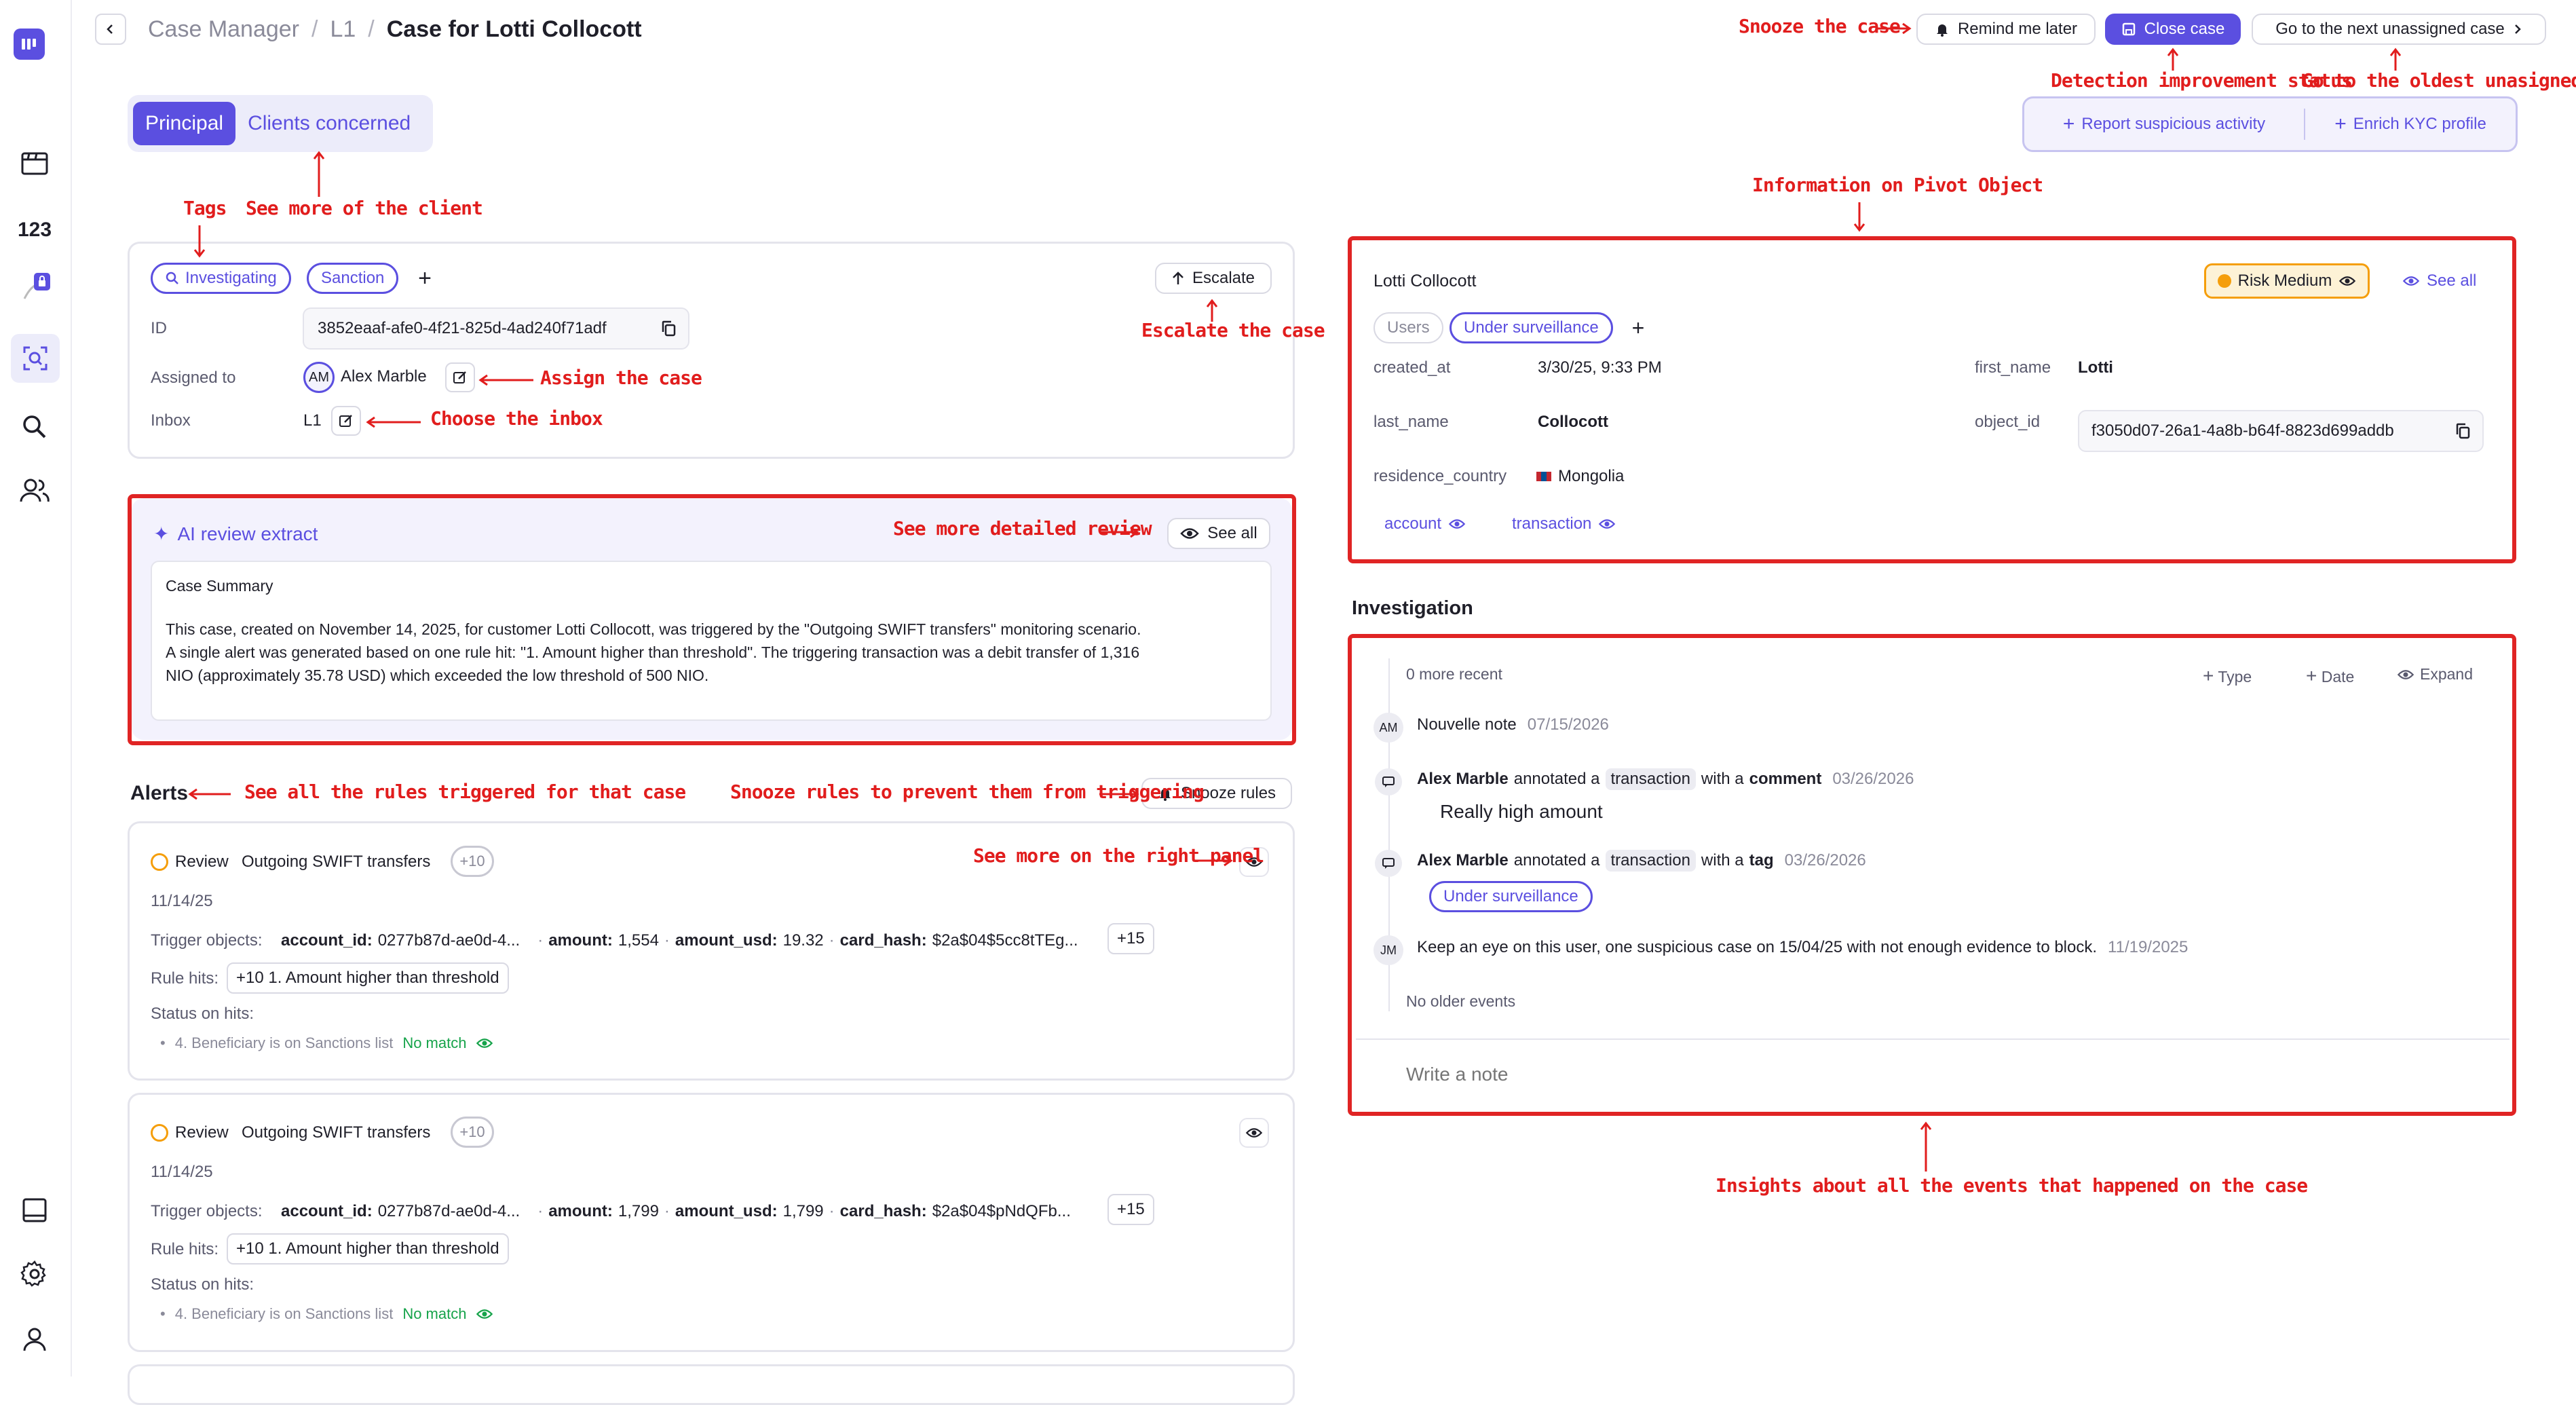 This screenshot has height=1405, width=2576. Describe the element at coordinates (1894, 28) in the screenshot. I see `arrow-right-icon` at that location.